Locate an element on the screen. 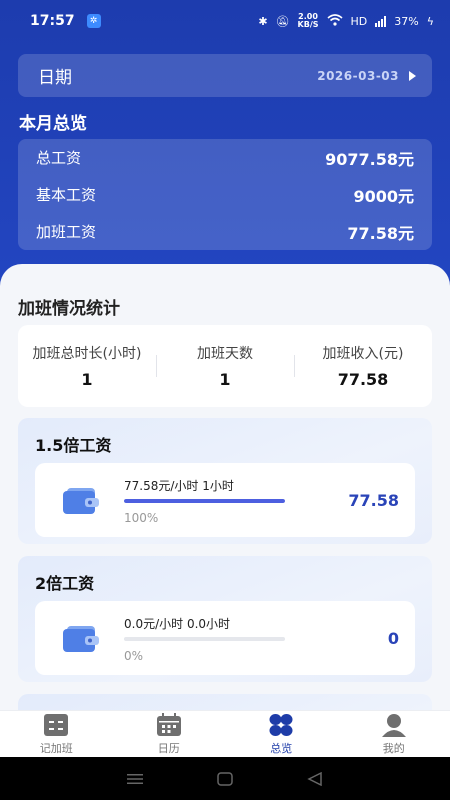 The height and width of the screenshot is (800, 450). tab-label: 记加班 is located at coordinates (56, 748).